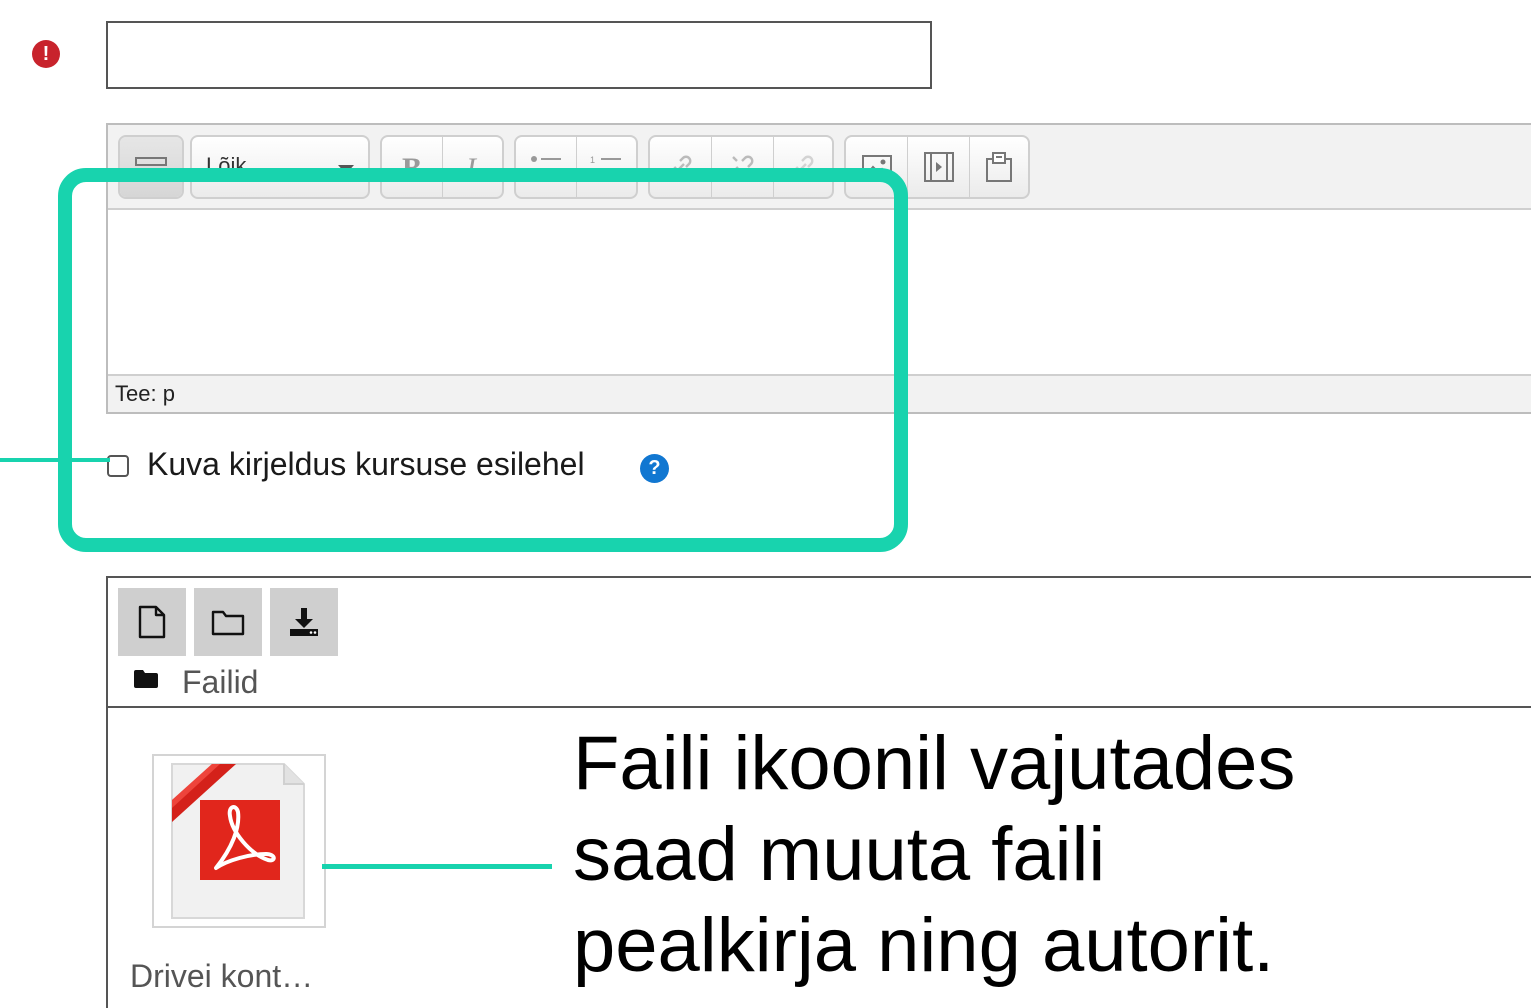 This screenshot has width=1531, height=1008. Describe the element at coordinates (839, 855) in the screenshot. I see `annotation-line: saad muuta faili` at that location.